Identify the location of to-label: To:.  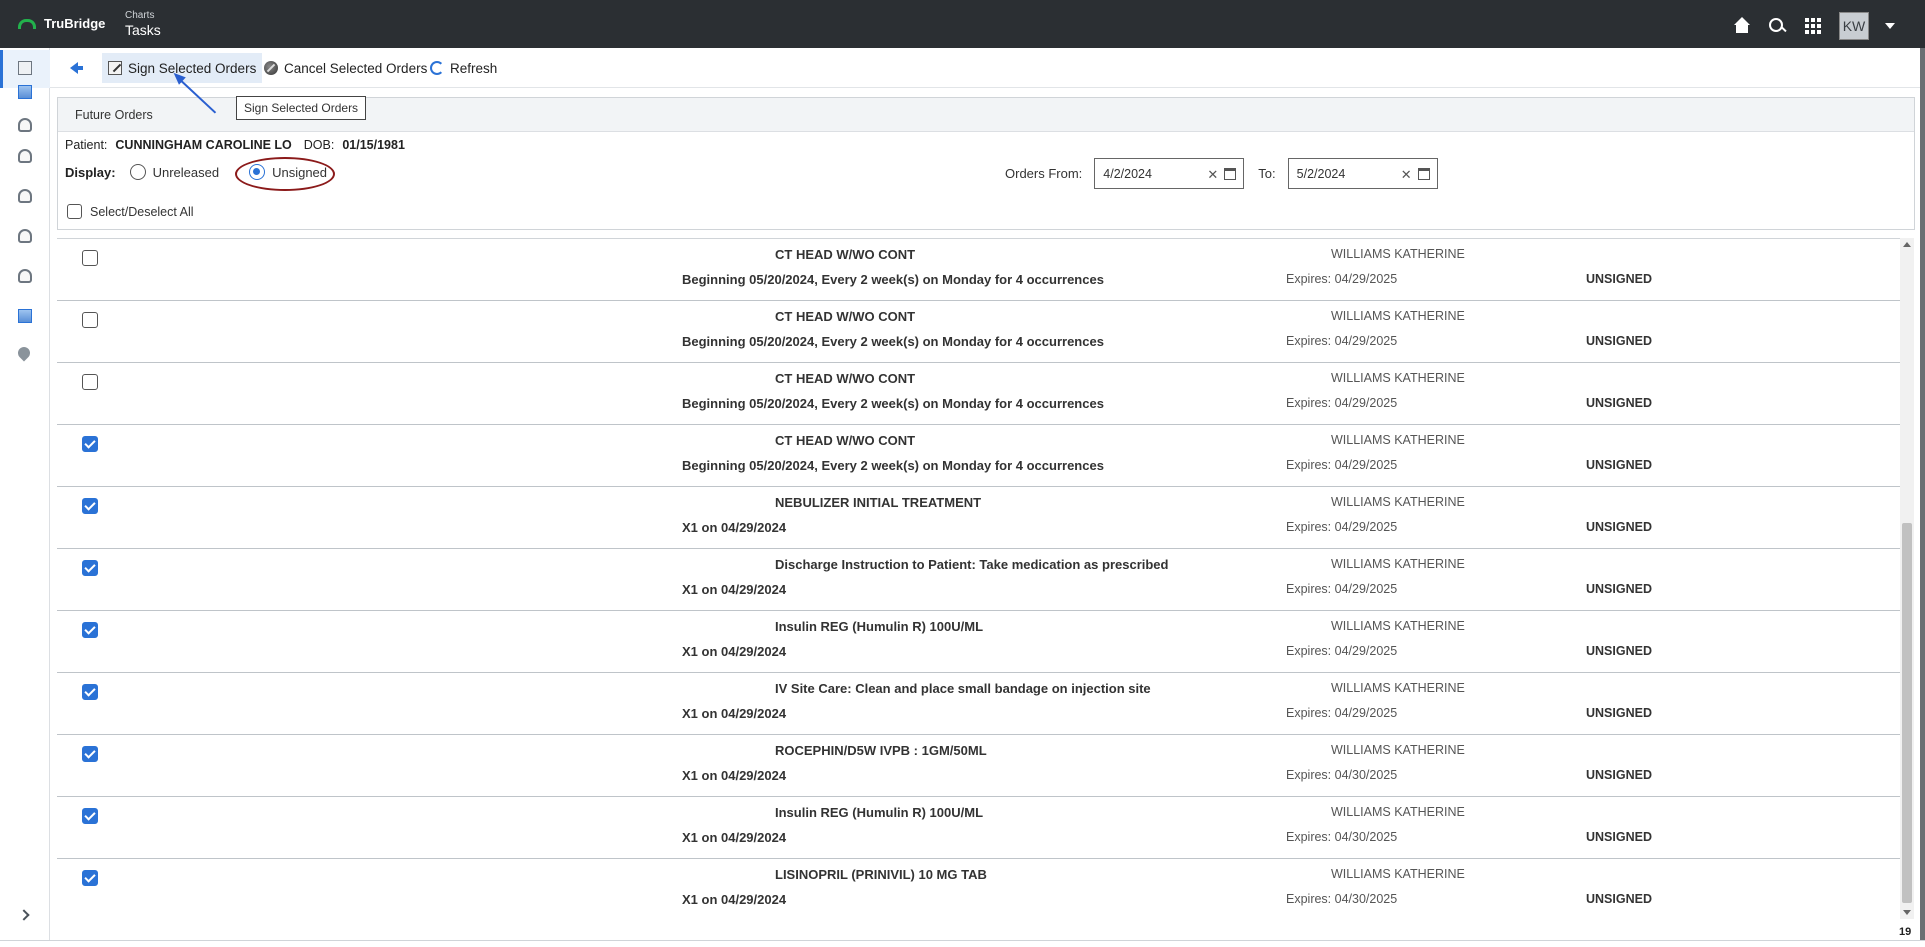
(1267, 173).